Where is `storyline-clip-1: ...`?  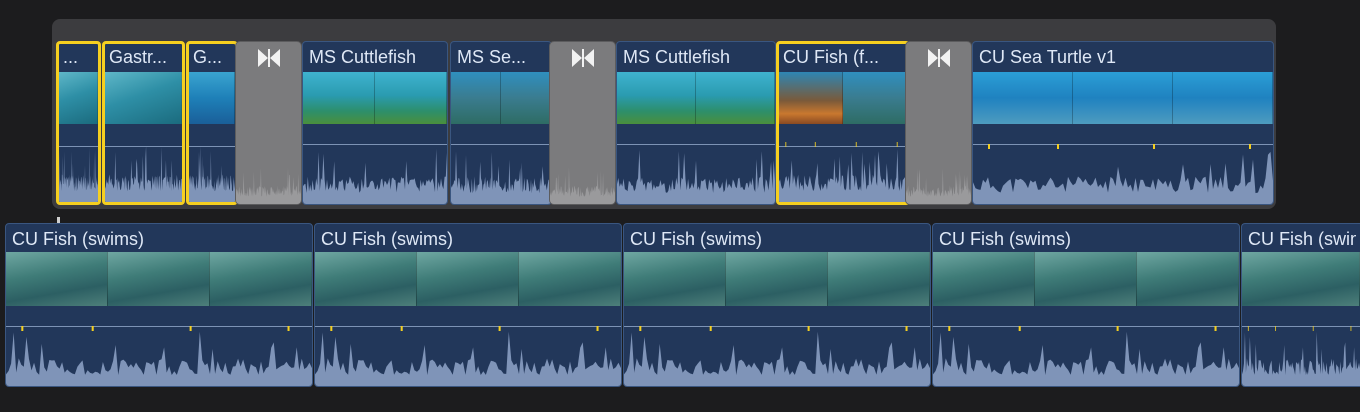
storyline-clip-1: ... is located at coordinates (78, 123).